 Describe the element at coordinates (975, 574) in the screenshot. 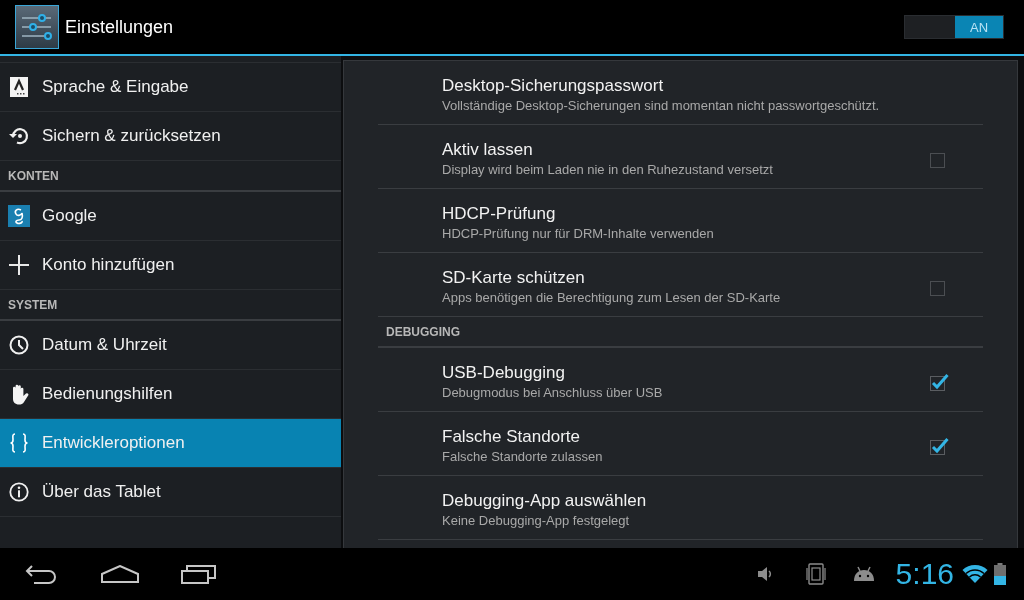

I see `wifi-icon` at that location.